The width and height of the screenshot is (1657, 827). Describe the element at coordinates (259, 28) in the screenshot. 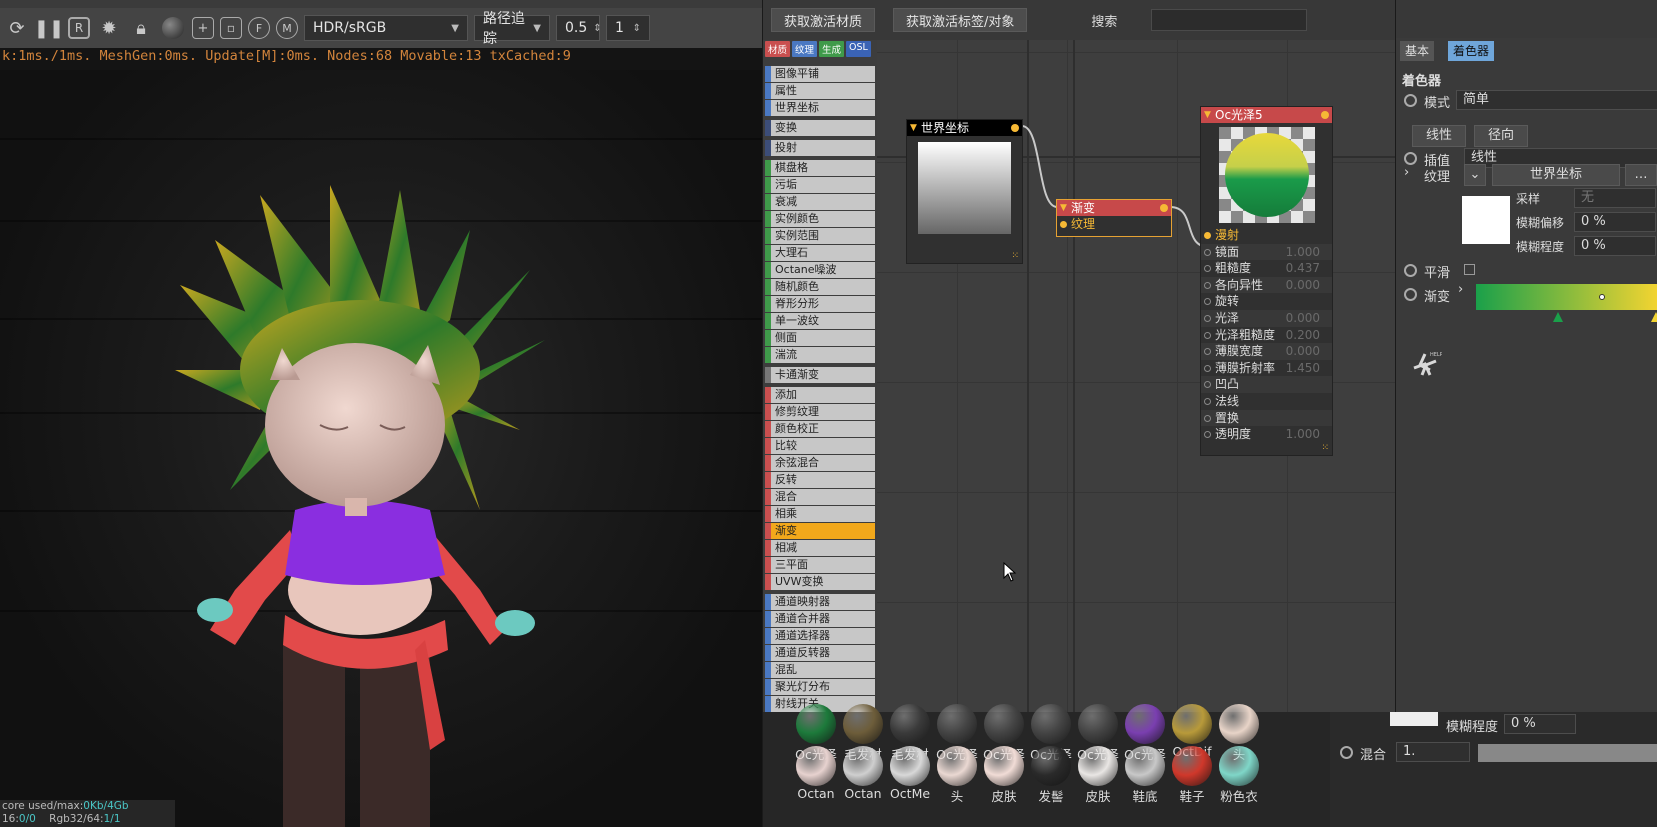

I see `focus-picker-icon: F` at that location.